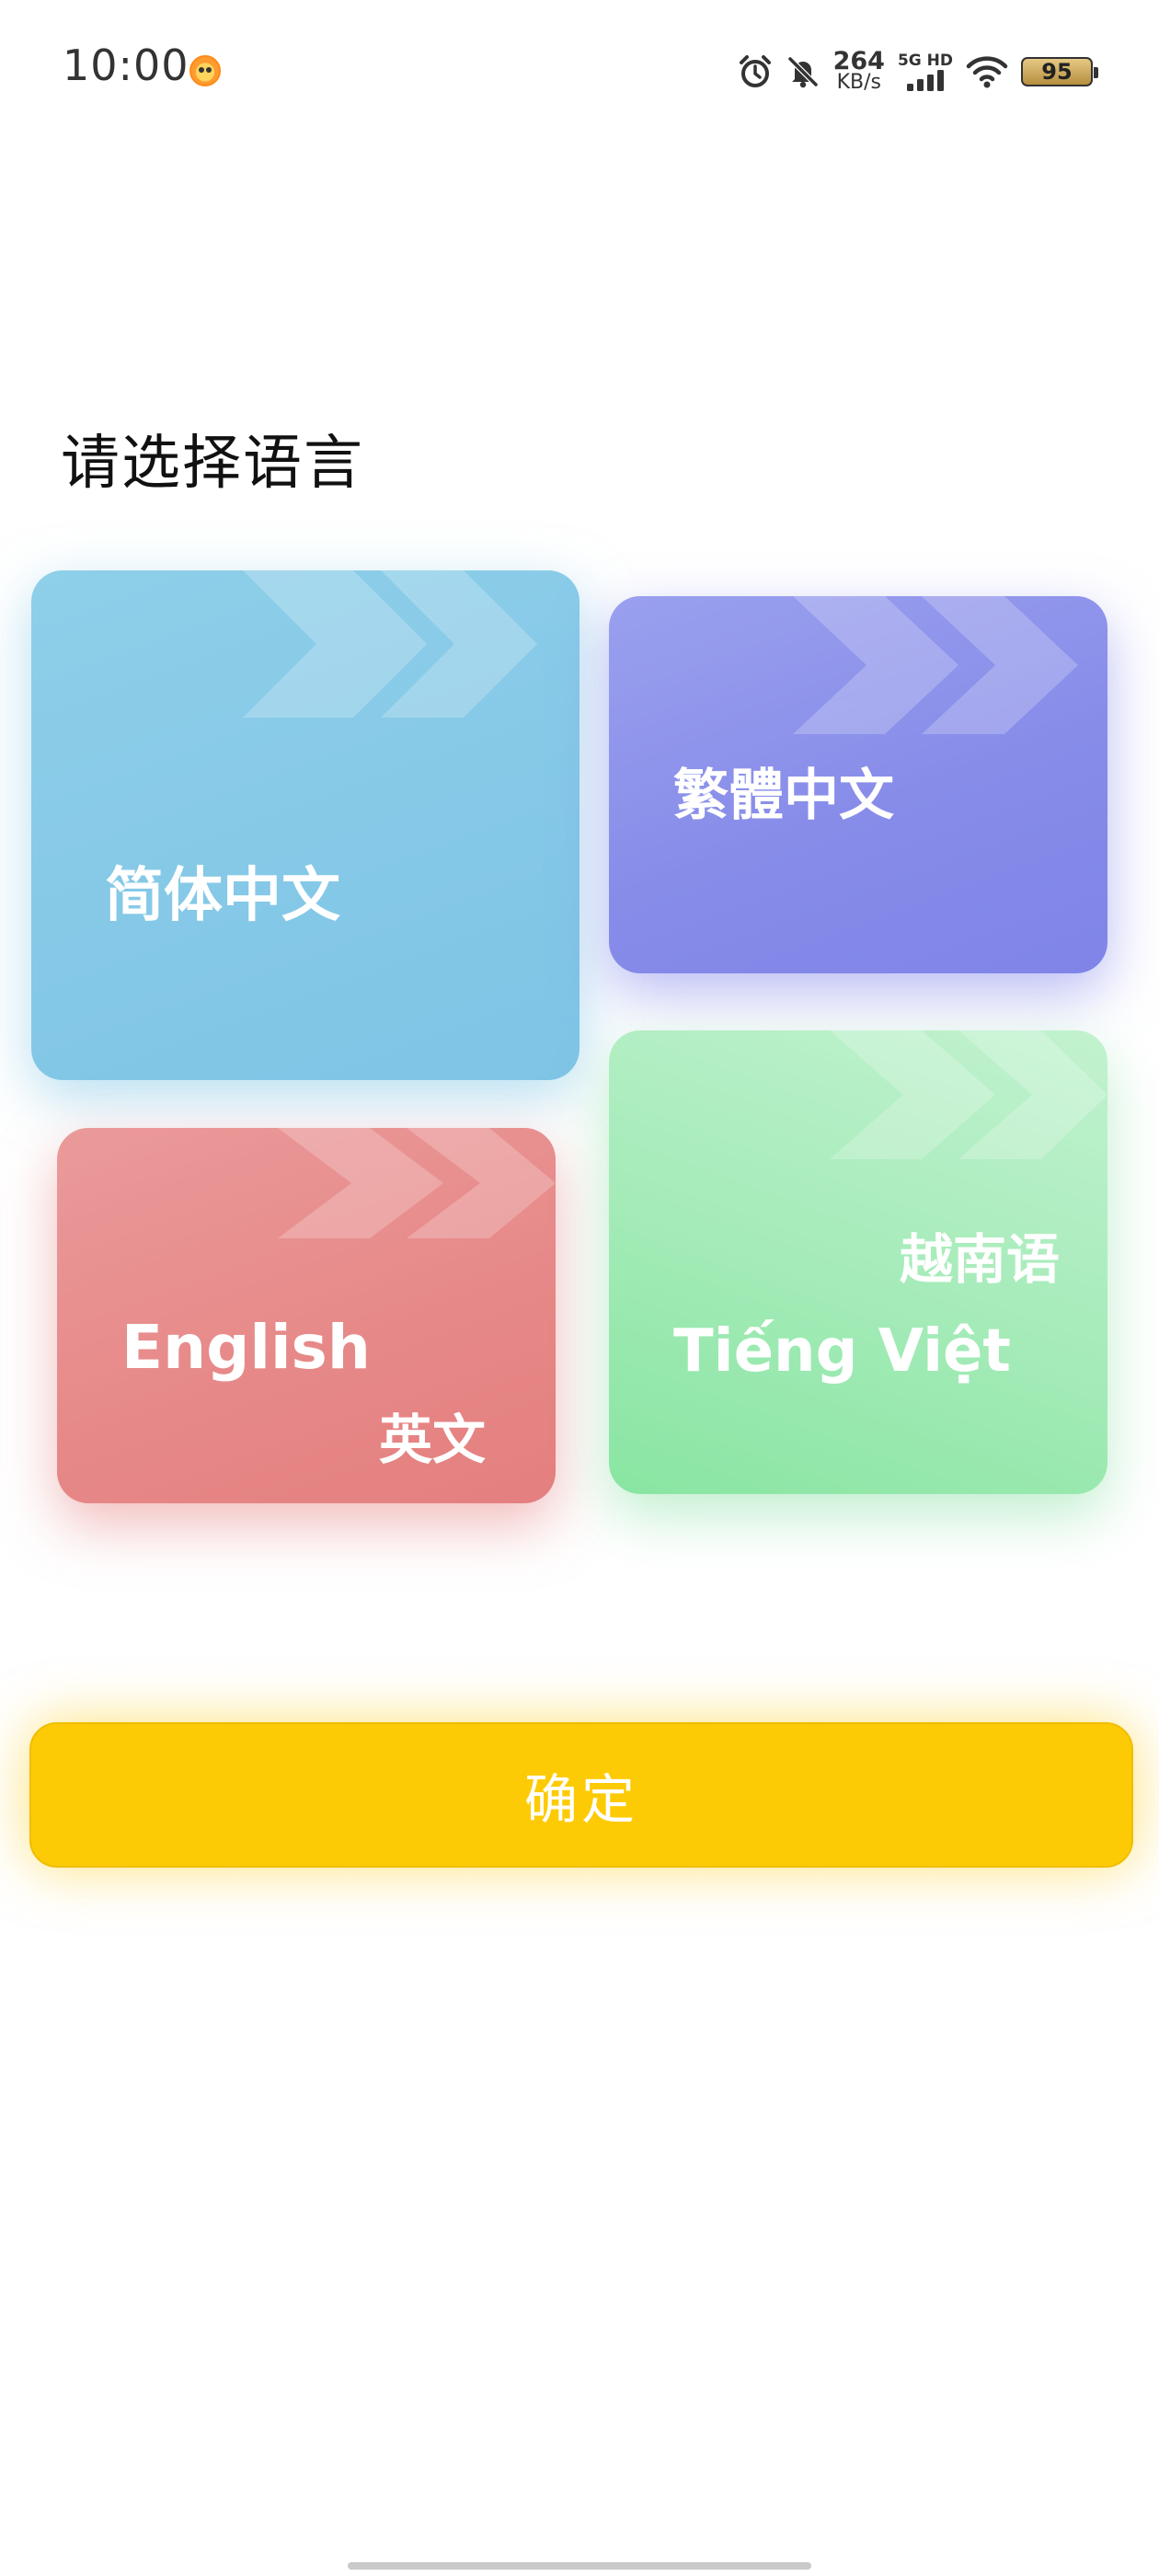 The width and height of the screenshot is (1159, 2576). Describe the element at coordinates (305, 825) in the screenshot. I see `language-card-simplified-chinese: 简体中文` at that location.